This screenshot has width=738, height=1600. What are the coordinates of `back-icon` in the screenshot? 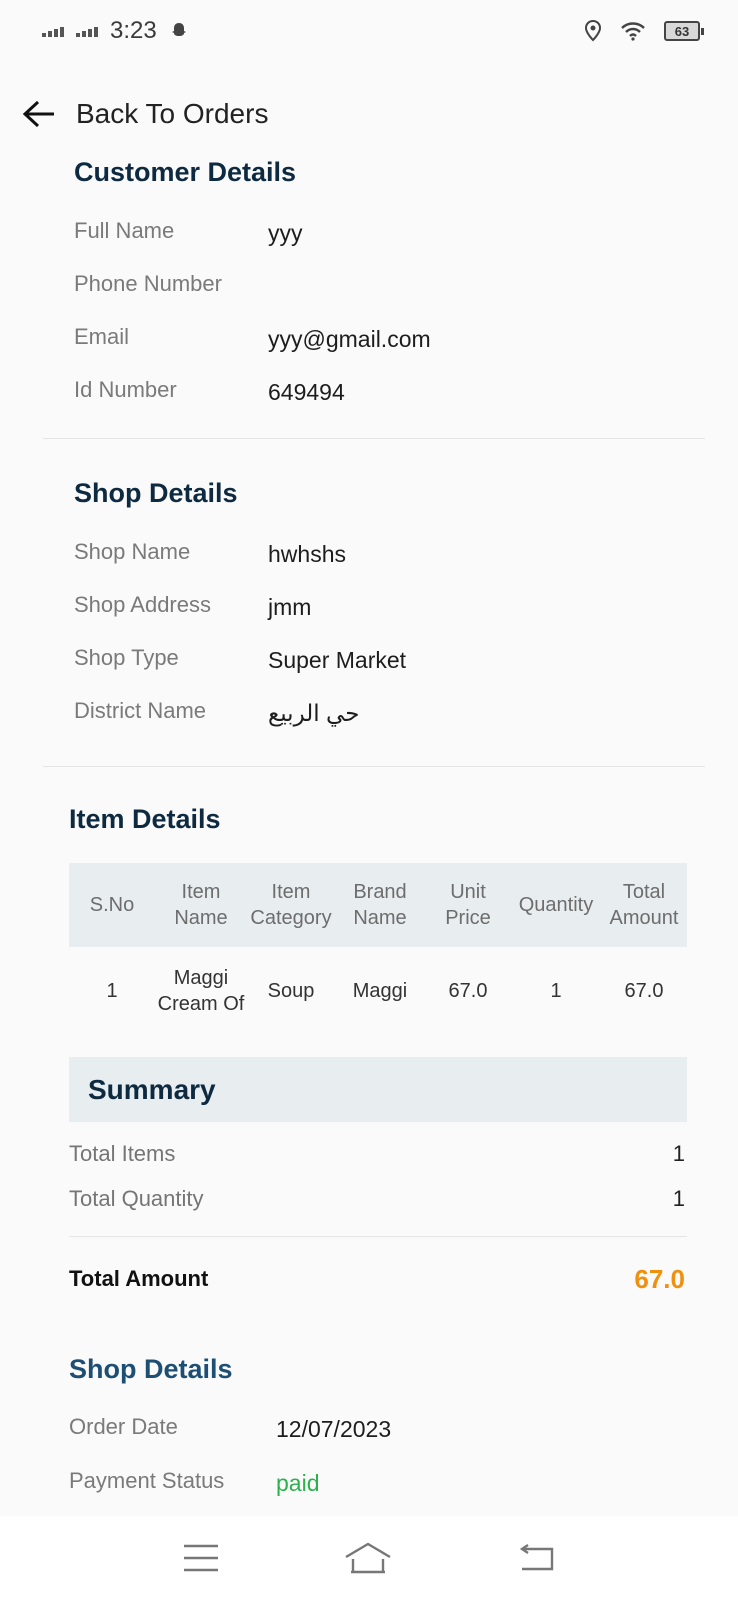 It's located at (536, 1558).